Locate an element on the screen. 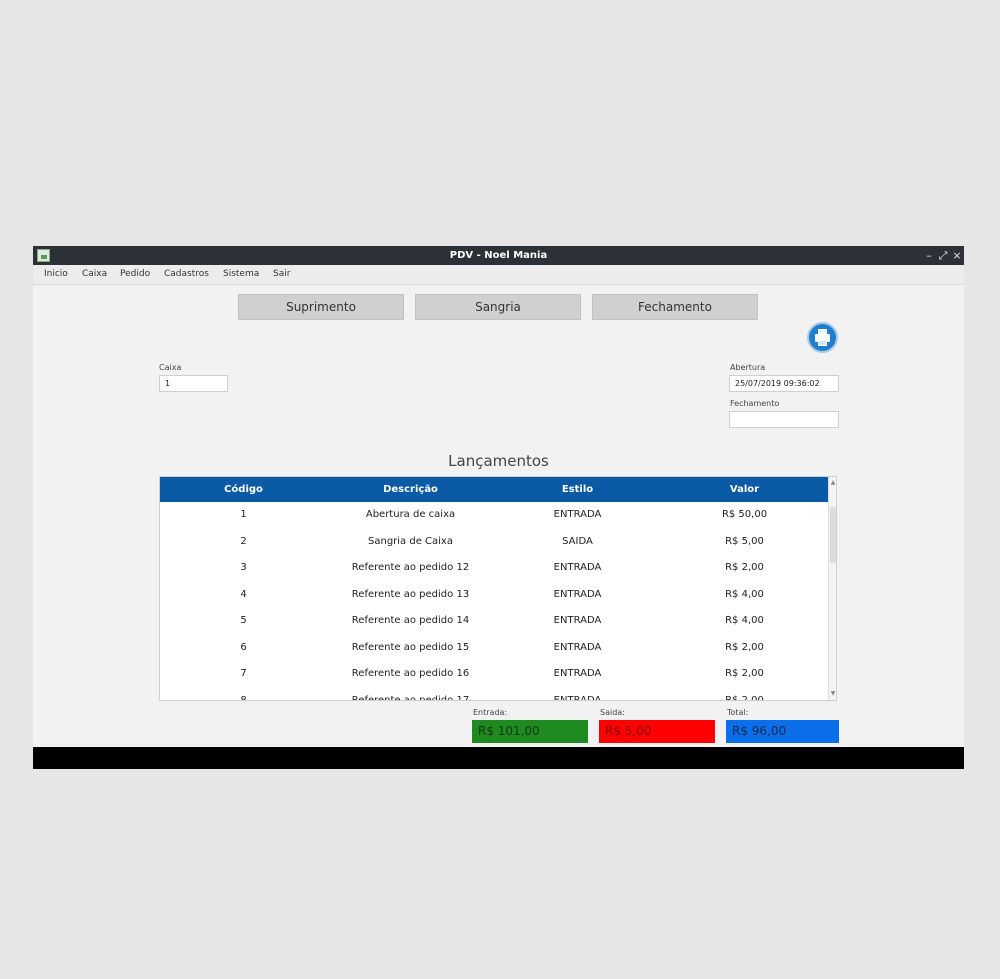 The height and width of the screenshot is (979, 1000). section-title: Lançamentos is located at coordinates (498, 461).